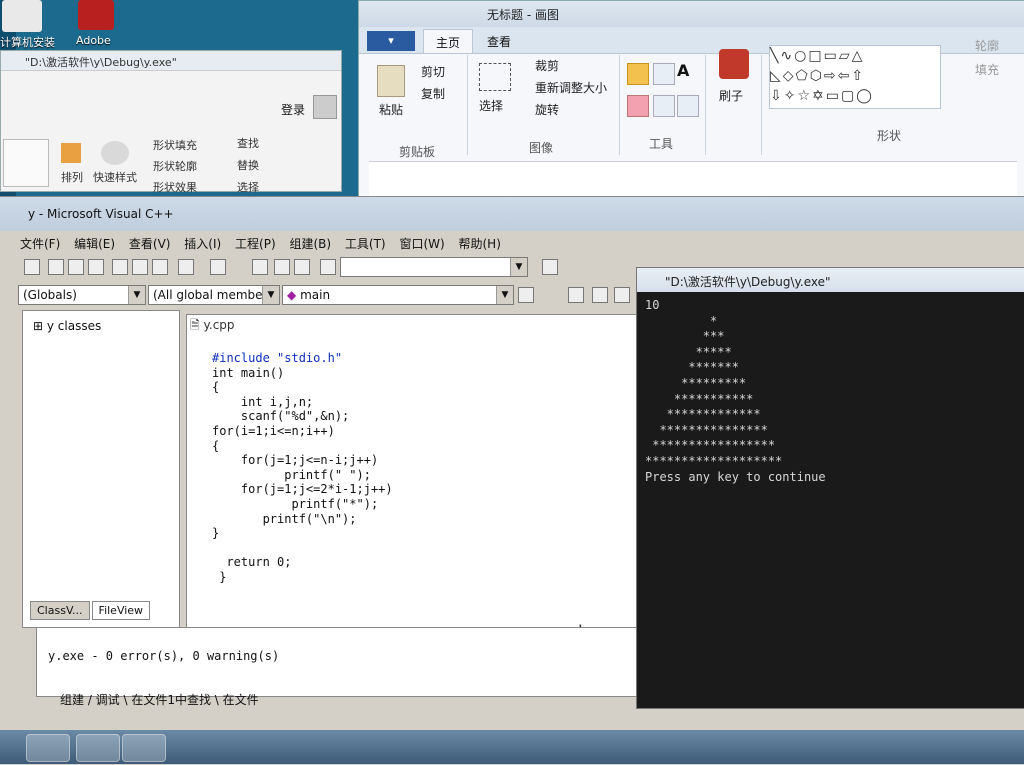 The width and height of the screenshot is (1024, 765). Describe the element at coordinates (855, 77) in the screenshot. I see `shapes-gallery: ╲∿○□▭▱△ ◺◇⬠⬡⇨⇦⇧ ⇩✧☆✡▭▢◯` at that location.